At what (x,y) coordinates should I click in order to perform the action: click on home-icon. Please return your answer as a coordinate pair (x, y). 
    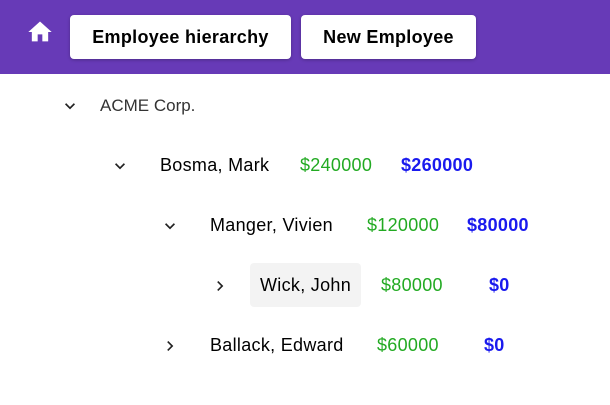
    Looking at the image, I should click on (40, 31).